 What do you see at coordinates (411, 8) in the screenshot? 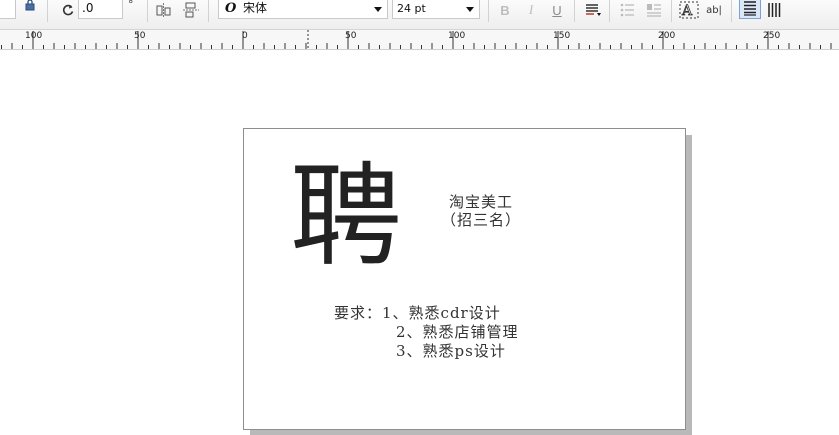
I see `font-size-value: 24 pt` at bounding box center [411, 8].